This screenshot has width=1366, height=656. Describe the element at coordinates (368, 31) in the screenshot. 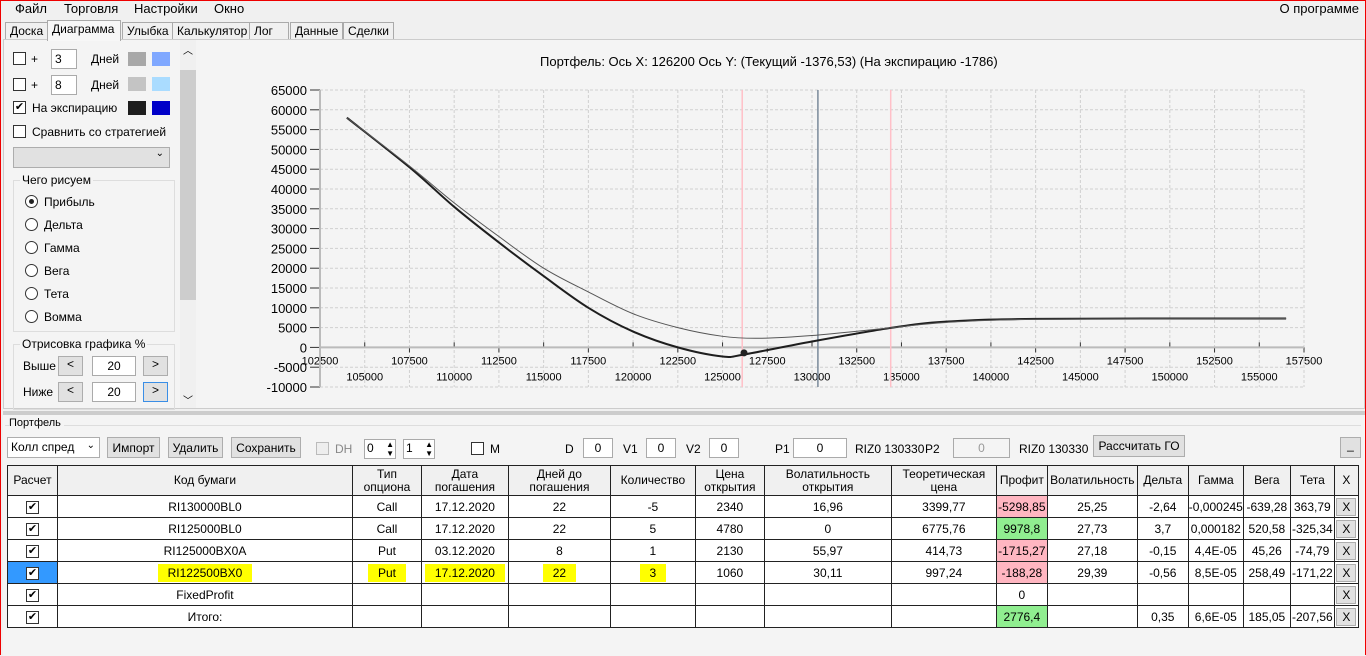

I see `tab-deals: Сделки` at that location.